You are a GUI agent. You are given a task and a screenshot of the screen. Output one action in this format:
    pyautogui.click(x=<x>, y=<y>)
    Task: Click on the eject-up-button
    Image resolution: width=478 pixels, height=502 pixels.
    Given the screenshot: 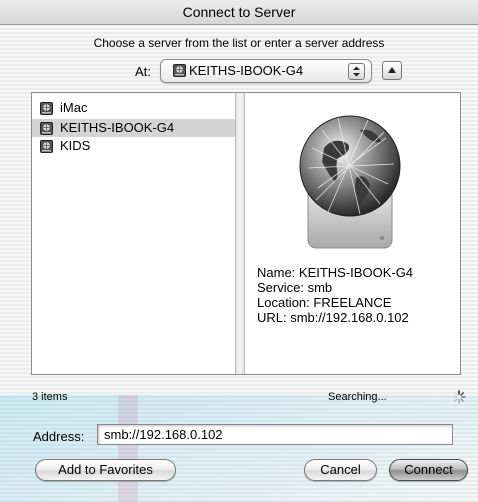 What is the action you would take?
    pyautogui.click(x=392, y=70)
    